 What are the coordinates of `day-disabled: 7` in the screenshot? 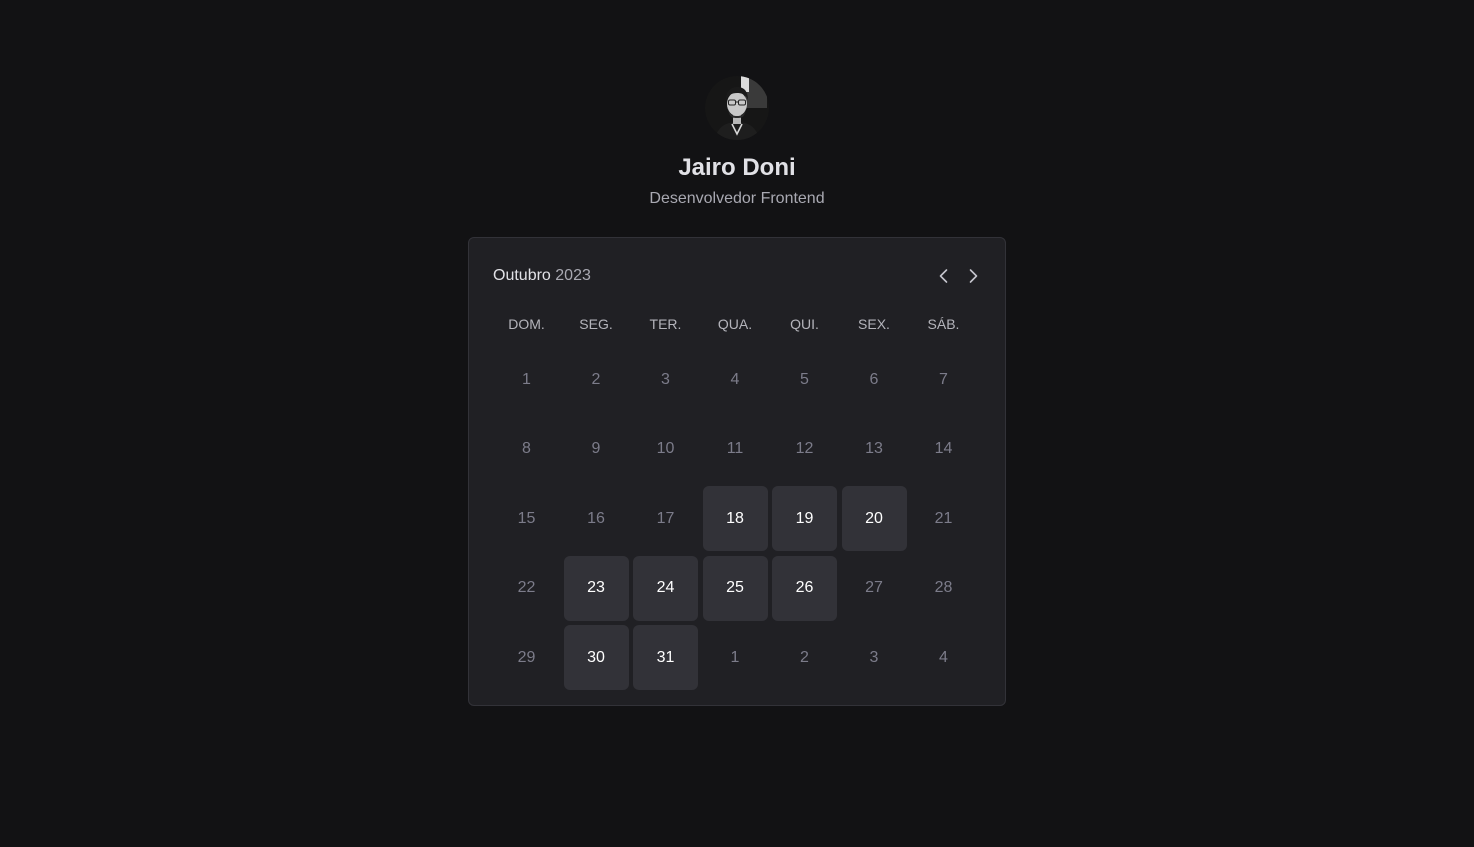 It's located at (943, 379).